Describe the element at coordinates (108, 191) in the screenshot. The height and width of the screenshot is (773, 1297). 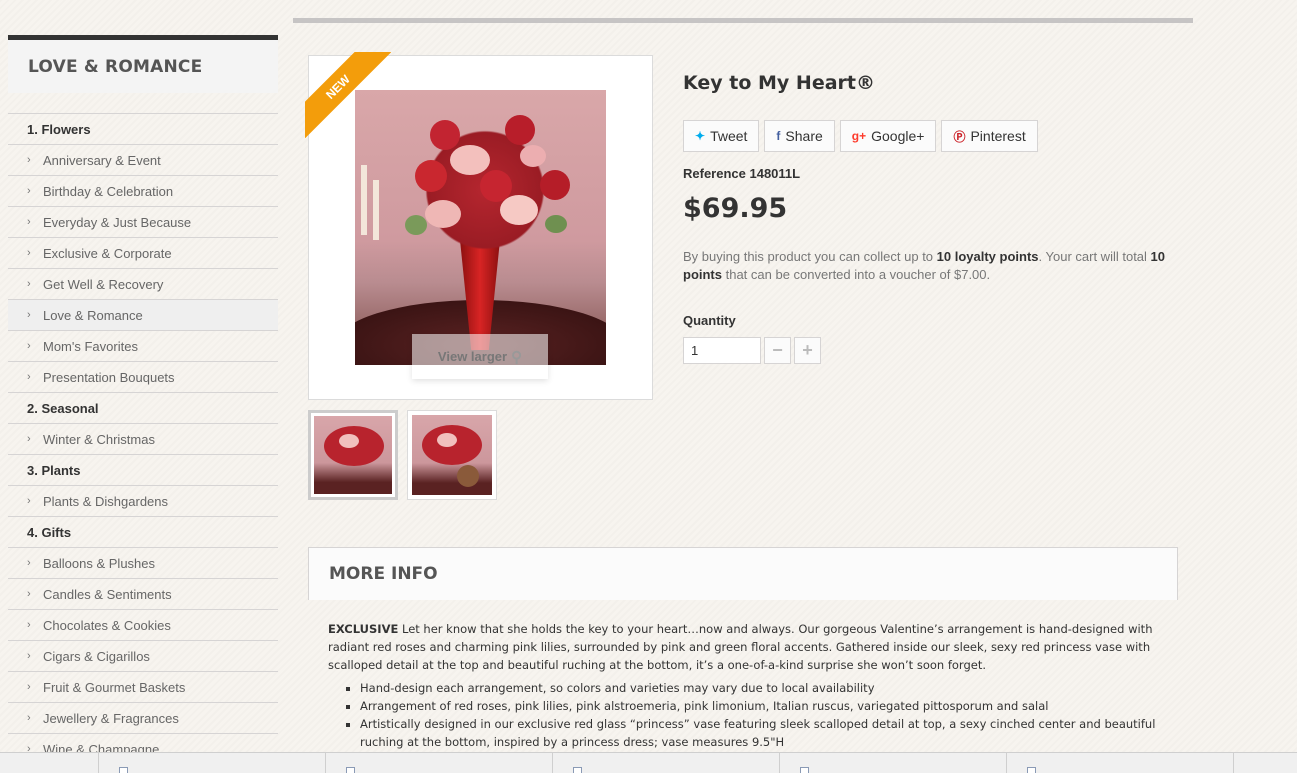
I see `category-label: Birthday & Celebration` at that location.